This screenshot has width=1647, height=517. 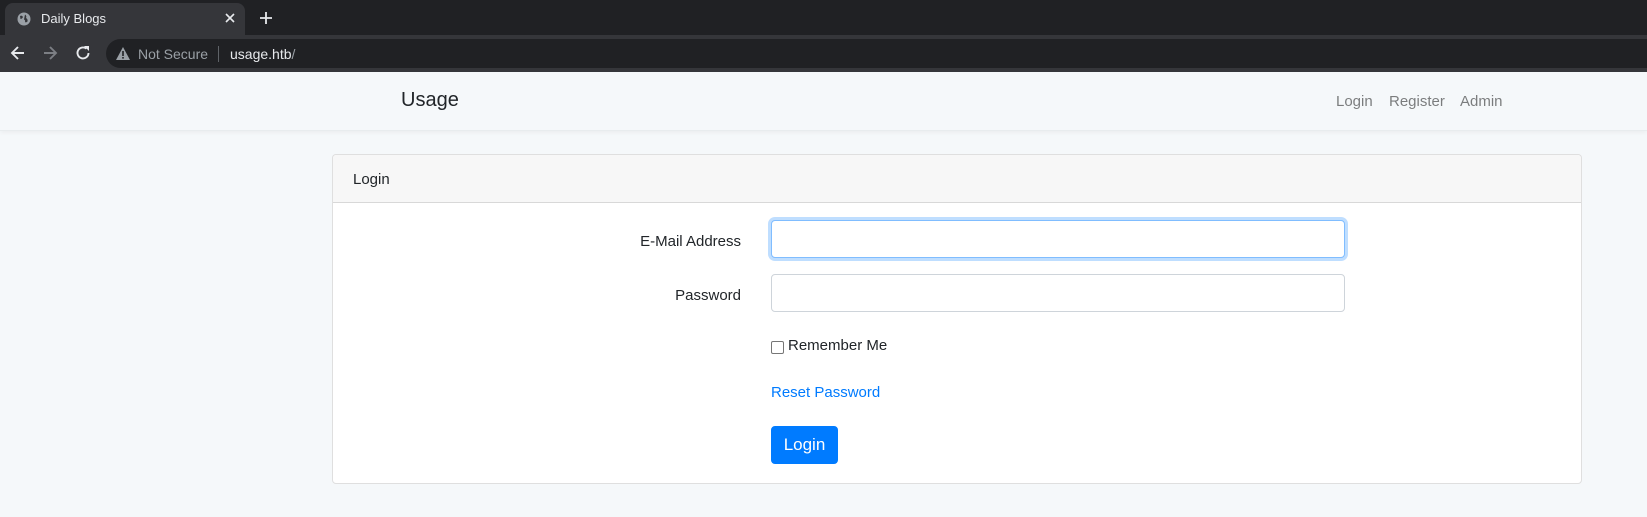 What do you see at coordinates (690, 241) in the screenshot?
I see `email-label: E-Mail Address` at bounding box center [690, 241].